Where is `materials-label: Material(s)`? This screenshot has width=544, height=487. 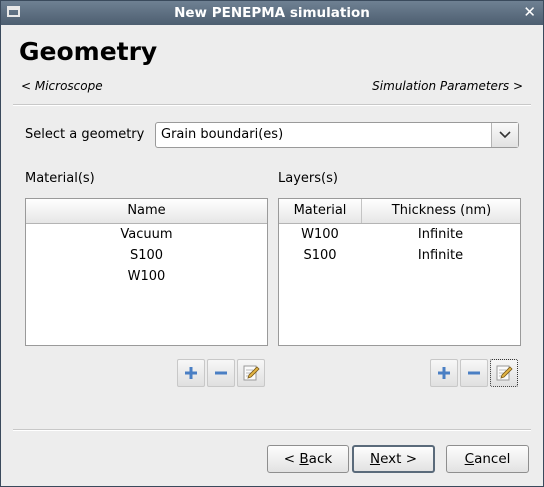 materials-label: Material(s) is located at coordinates (60, 178).